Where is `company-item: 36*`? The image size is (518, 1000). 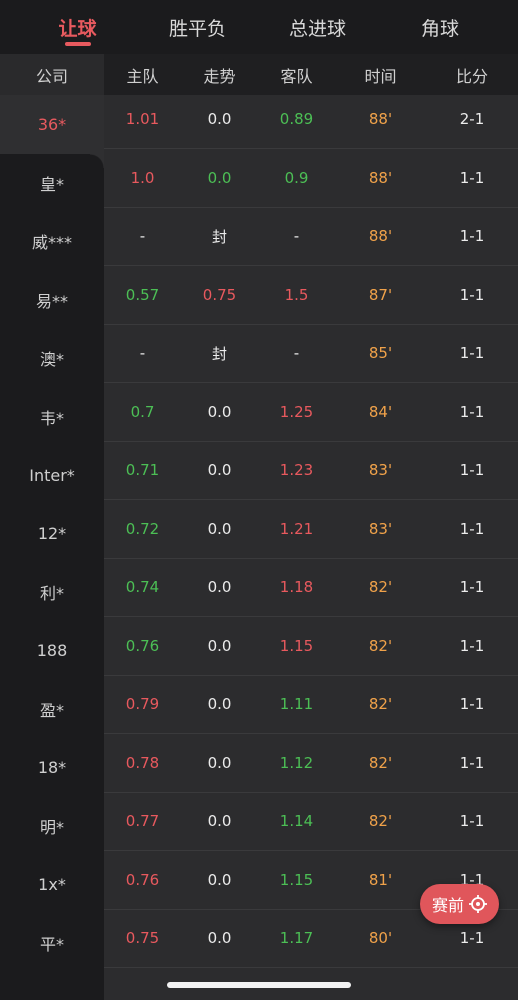
company-item: 36* is located at coordinates (52, 131).